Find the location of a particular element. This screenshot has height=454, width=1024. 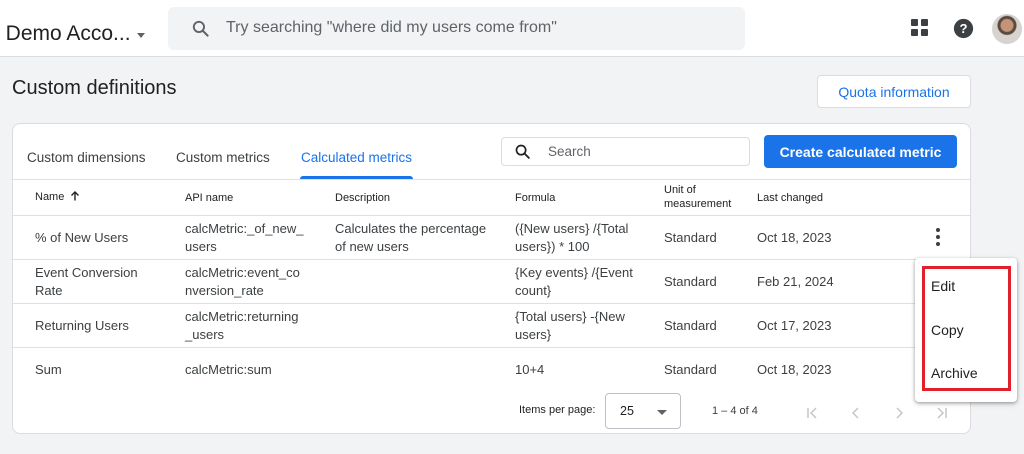

column-header-formula: Formula is located at coordinates (535, 198).